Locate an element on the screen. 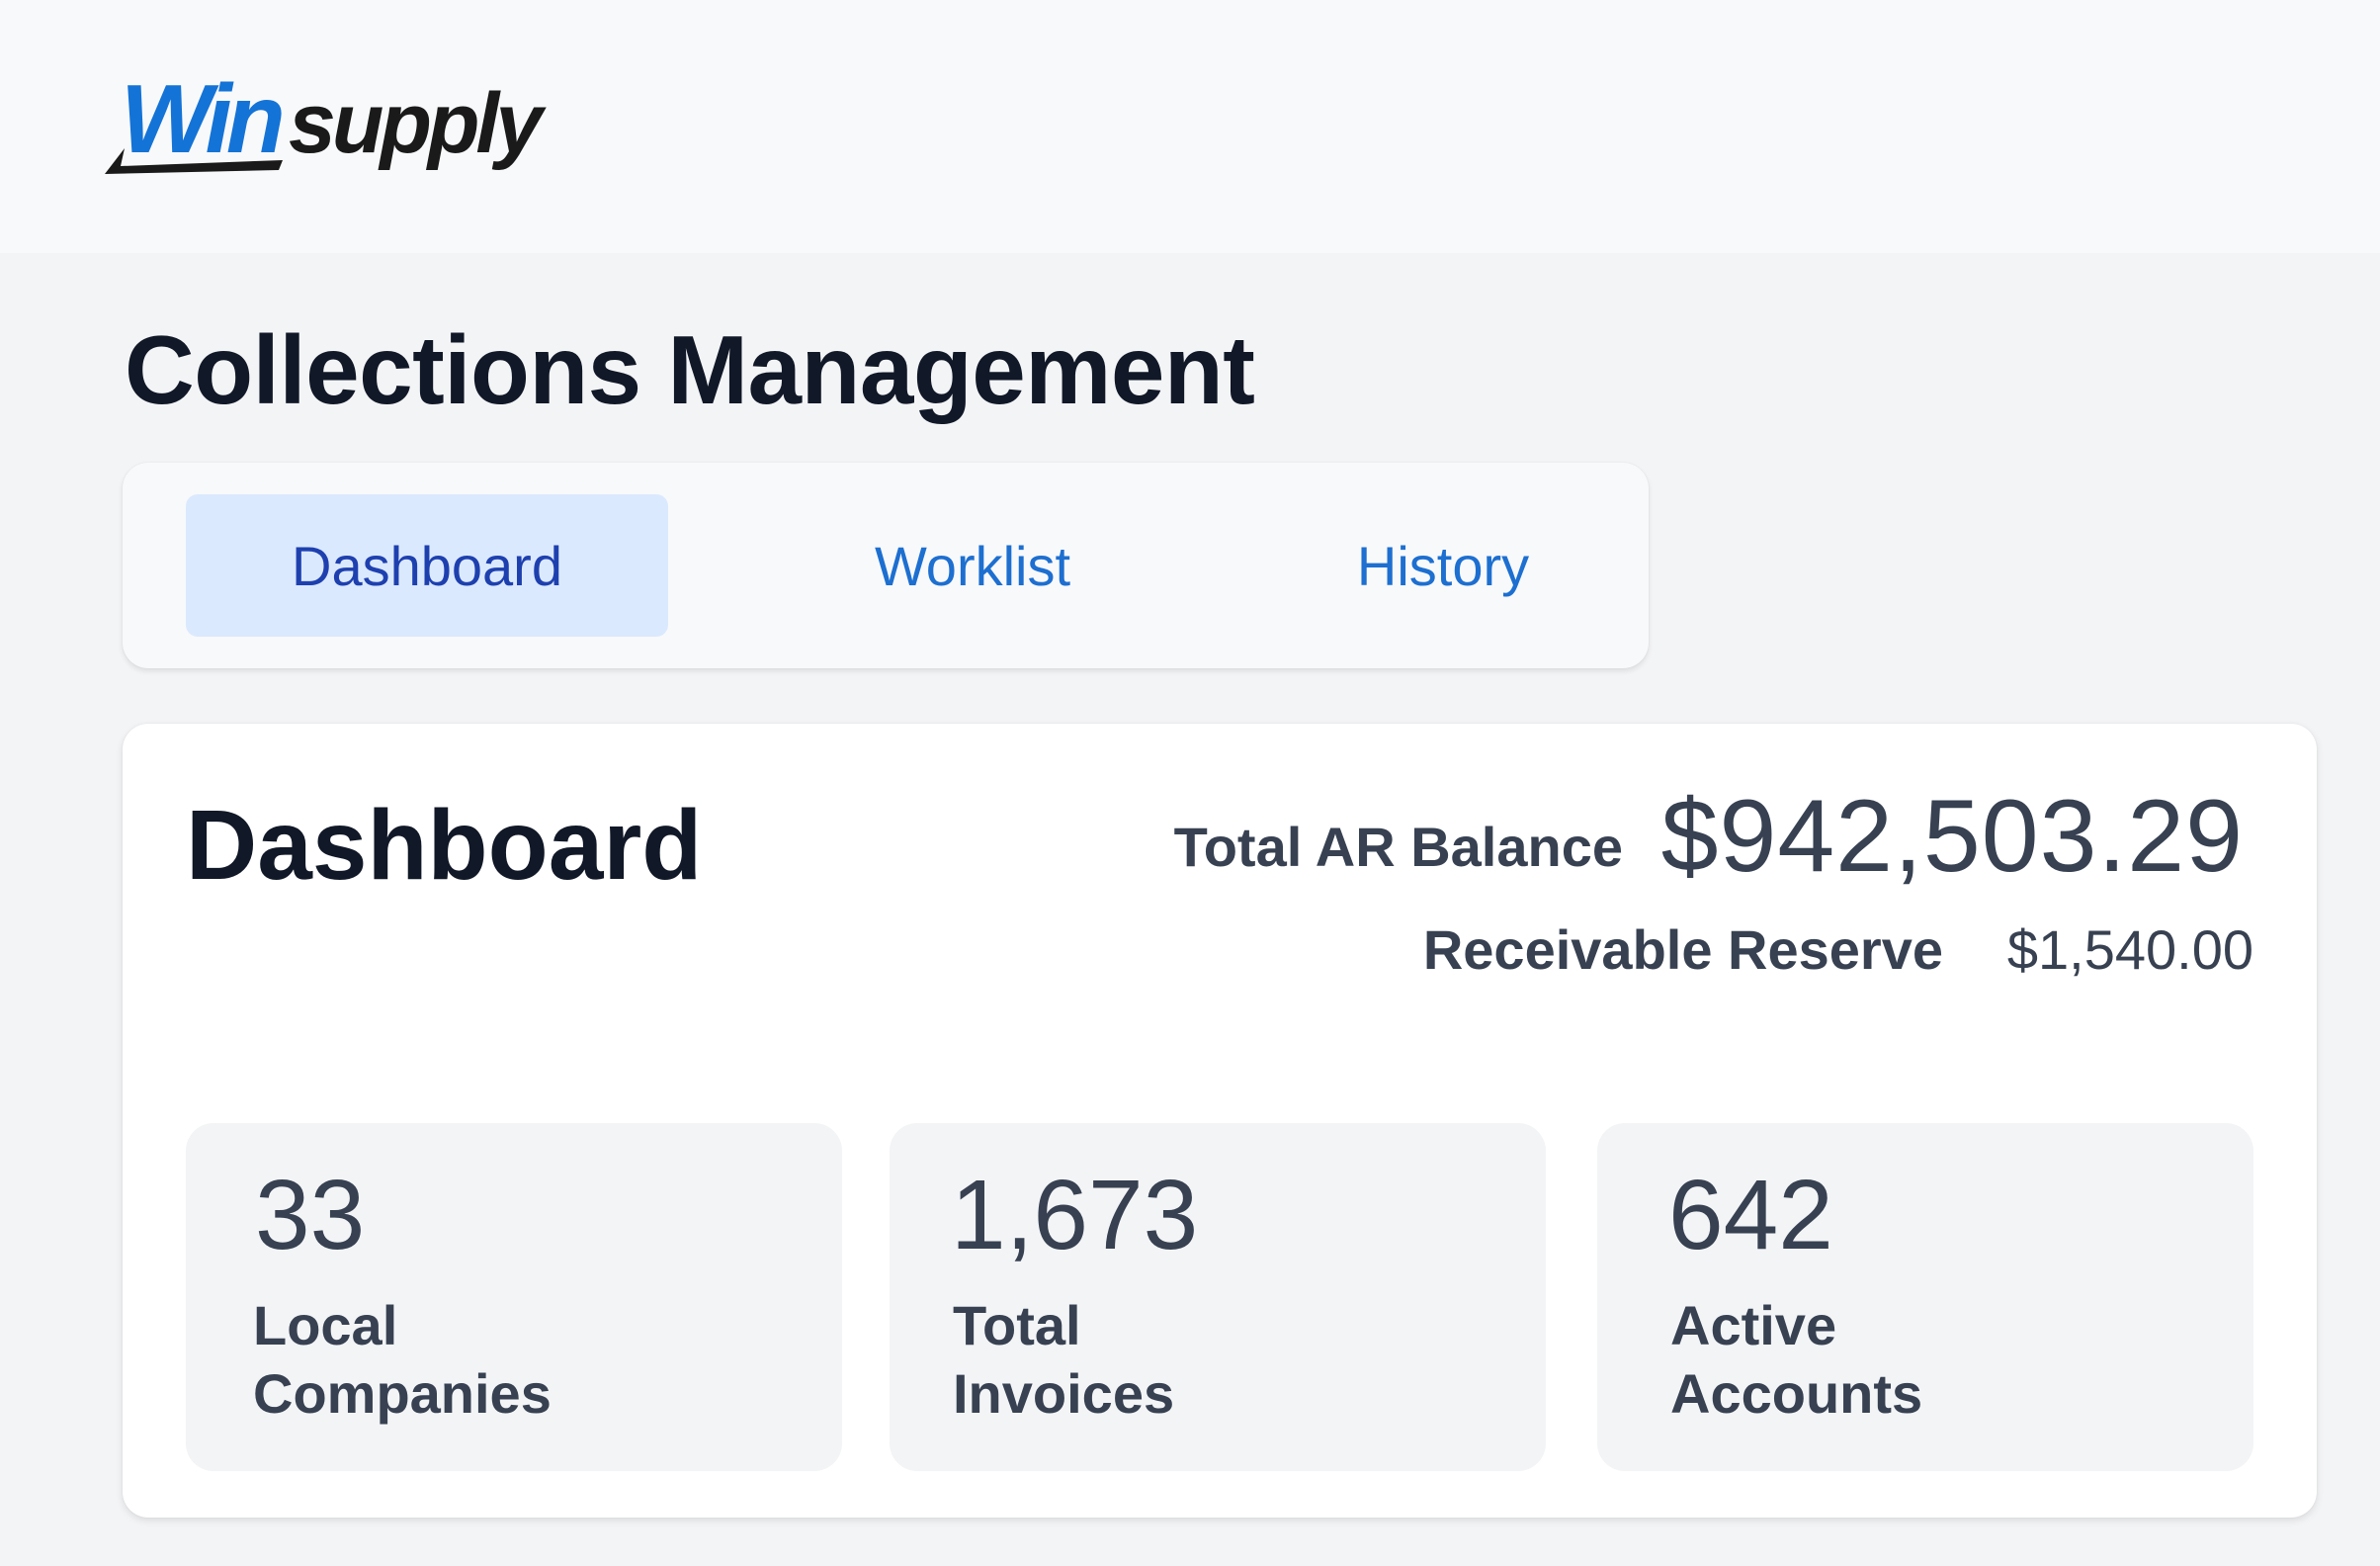 This screenshot has width=2380, height=1566. stat-label: Total Invoices is located at coordinates (1200, 1360).